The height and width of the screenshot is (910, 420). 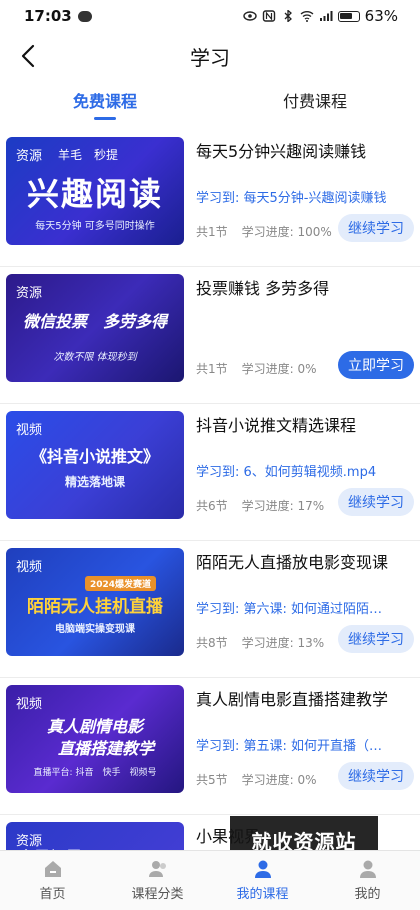 I want to click on thumb-subtitle: 直播平台: 抖音 快手 视频号, so click(x=95, y=773).